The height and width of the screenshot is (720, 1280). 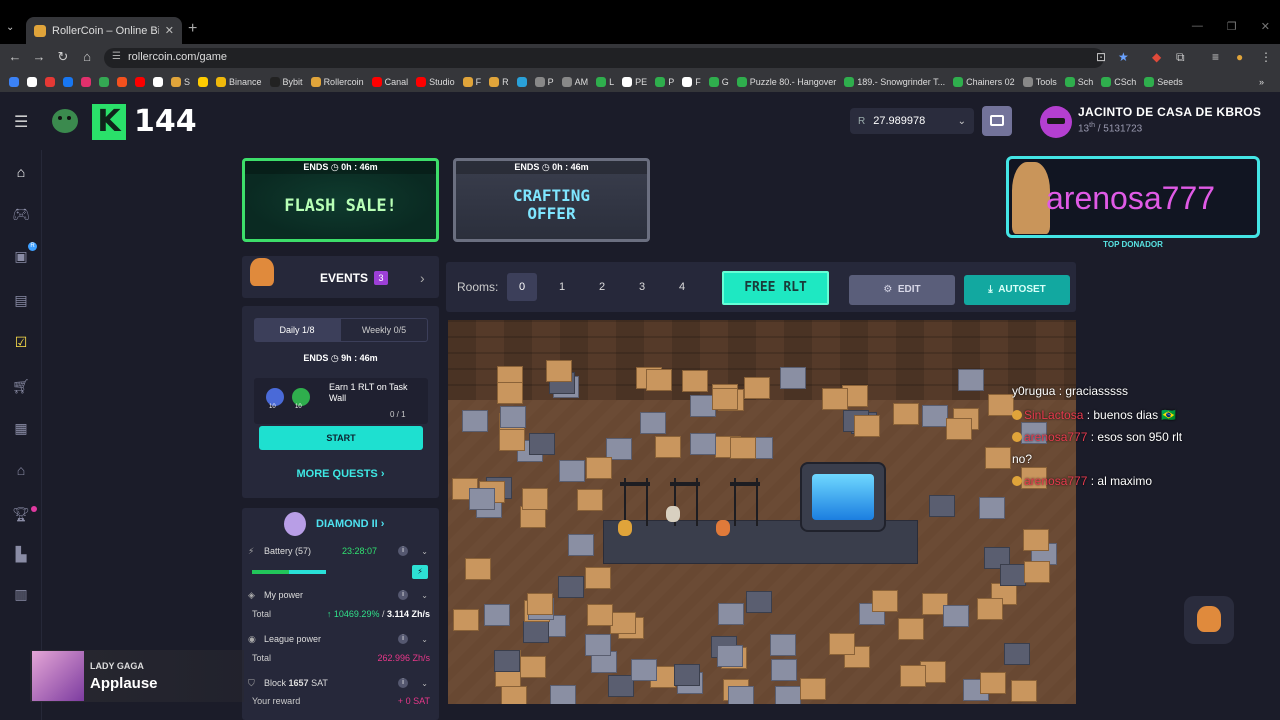 What do you see at coordinates (1266, 57) in the screenshot?
I see `browser-menu-icon: ⋮` at bounding box center [1266, 57].